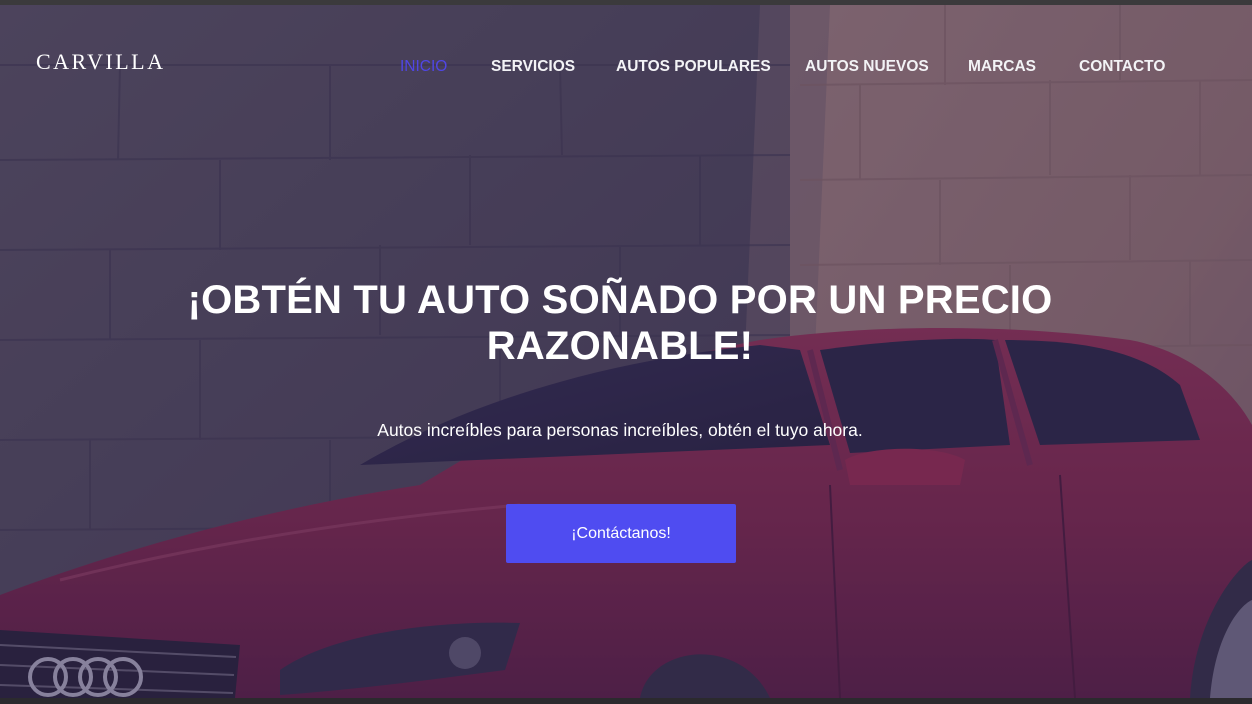  What do you see at coordinates (867, 67) in the screenshot?
I see `nav-item-autos-nuevos: AUTOS NUEVOS` at bounding box center [867, 67].